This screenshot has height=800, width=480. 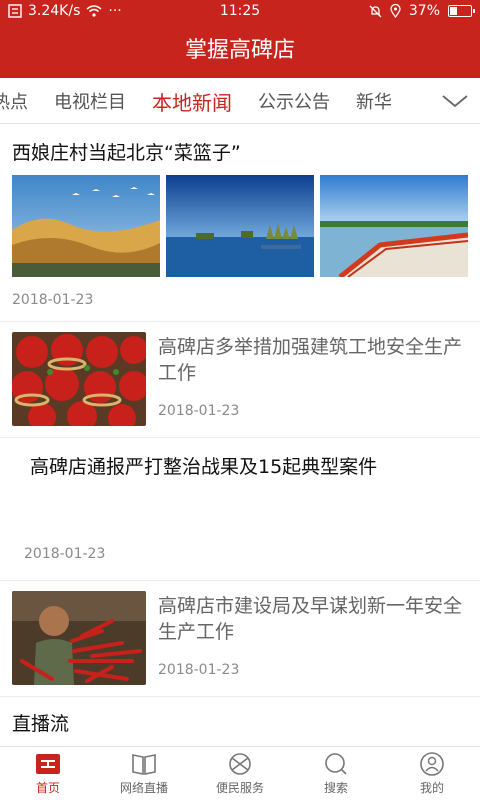 I want to click on search-icon, so click(x=336, y=764).